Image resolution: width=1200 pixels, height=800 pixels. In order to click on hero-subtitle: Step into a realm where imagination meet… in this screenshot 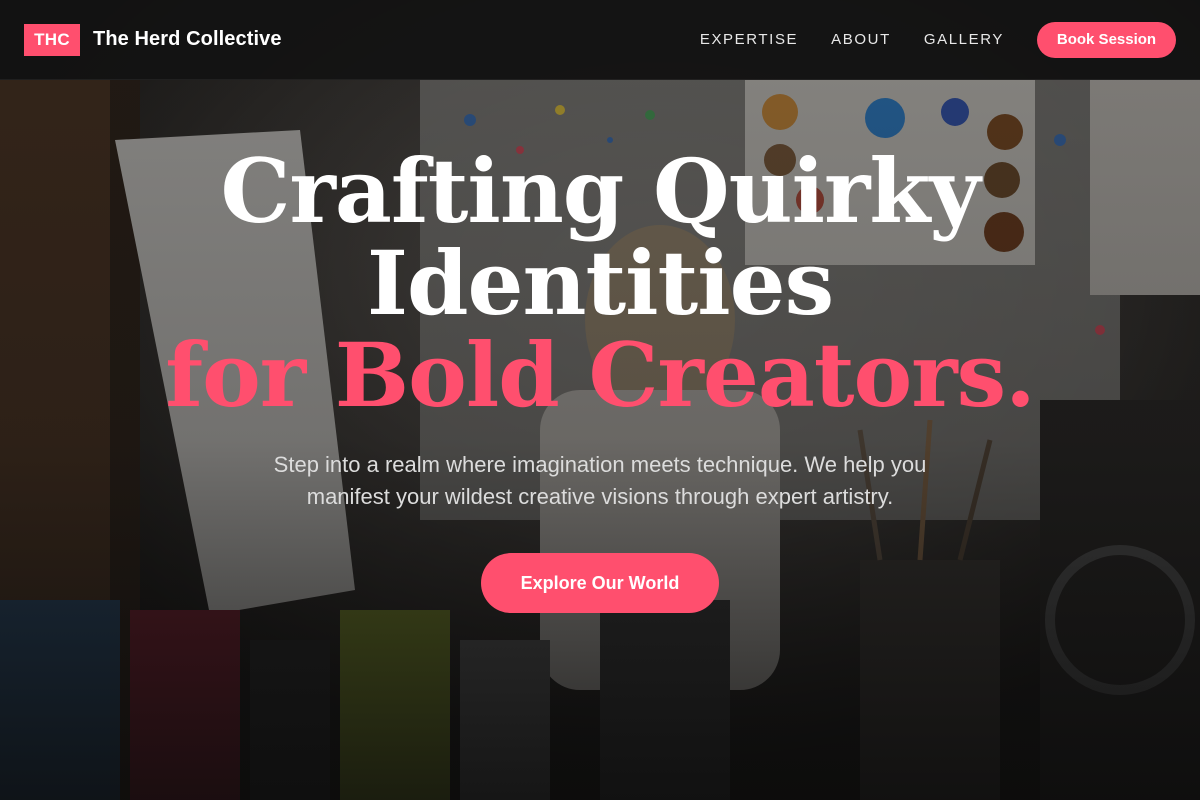, I will do `click(600, 480)`.